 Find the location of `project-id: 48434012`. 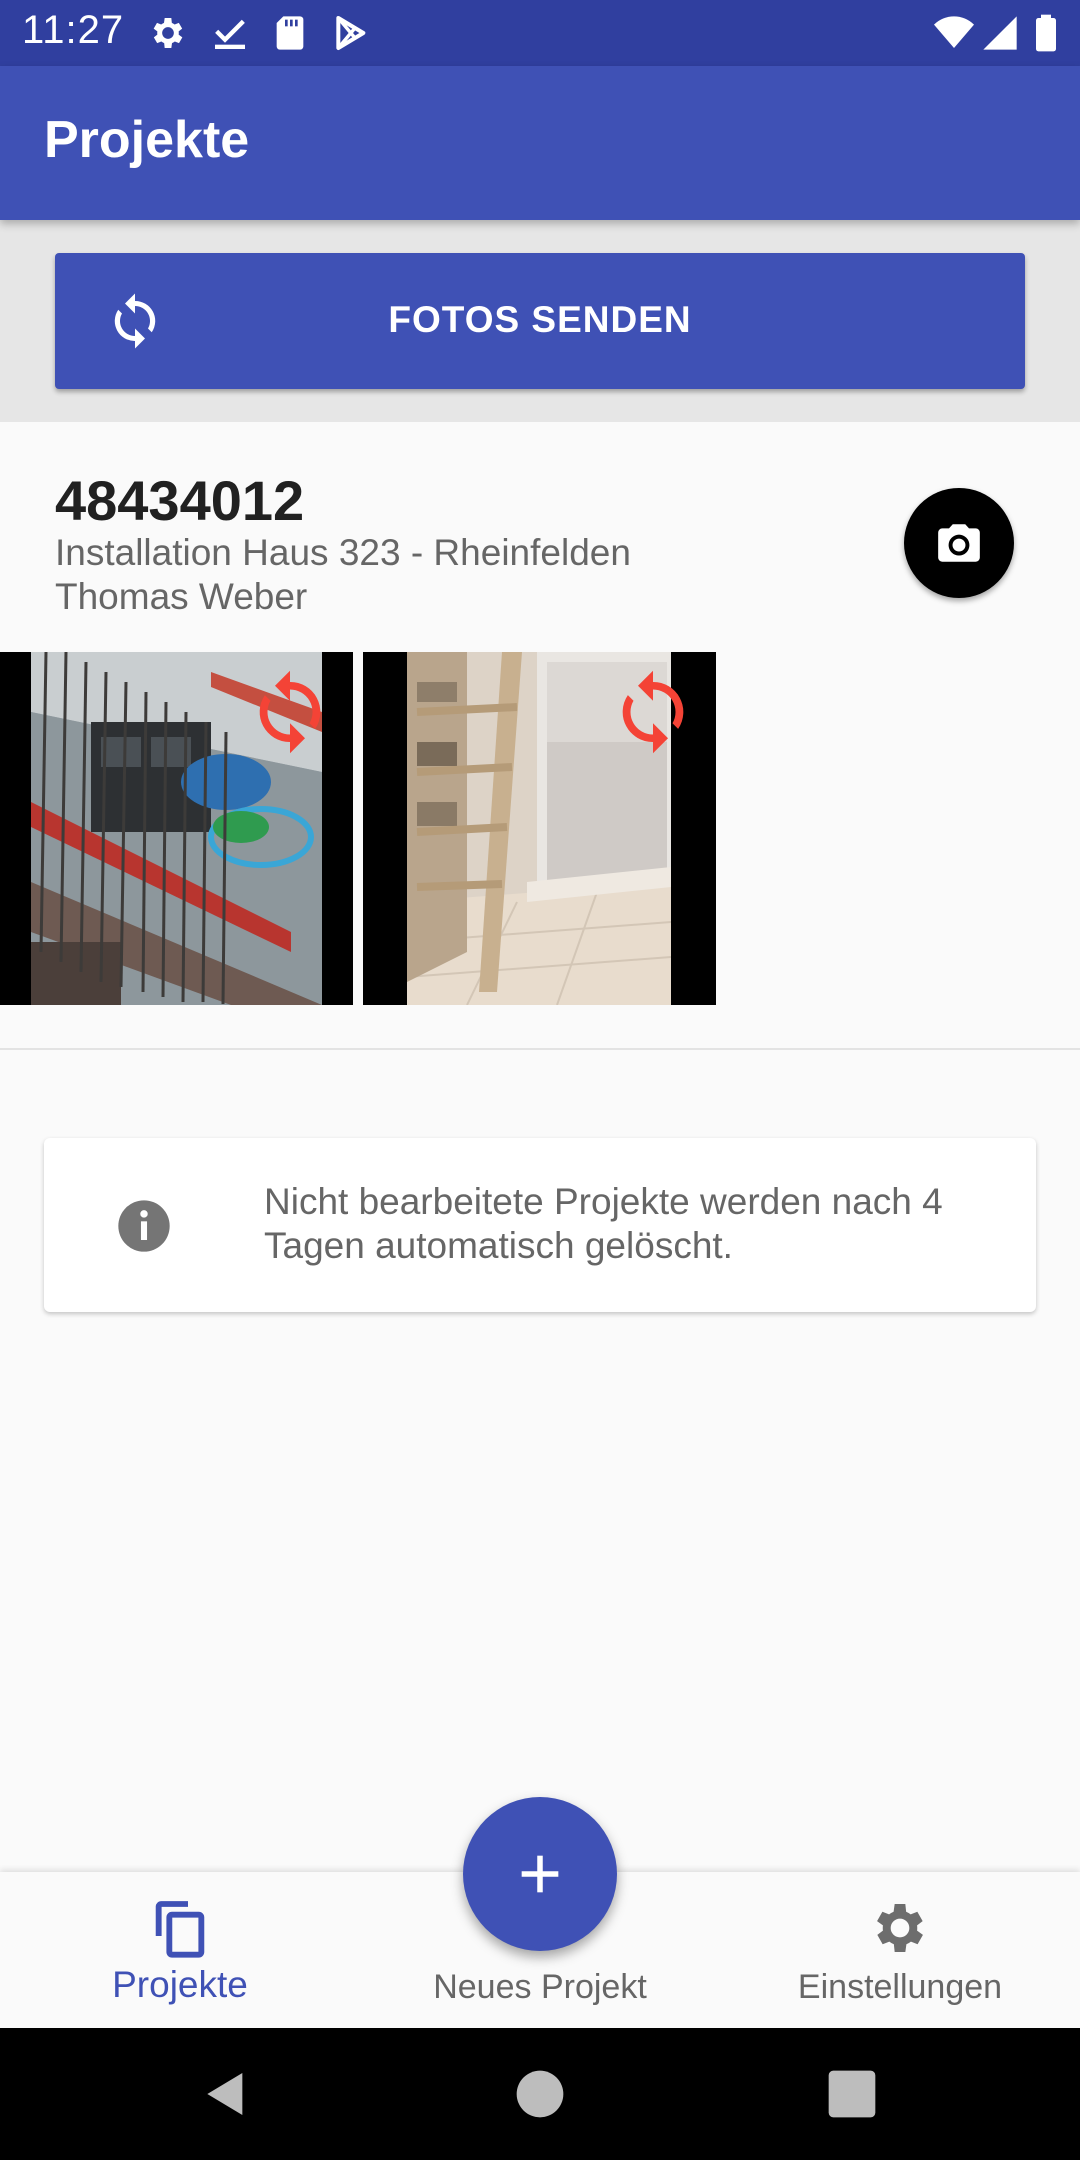

project-id: 48434012 is located at coordinates (180, 500).